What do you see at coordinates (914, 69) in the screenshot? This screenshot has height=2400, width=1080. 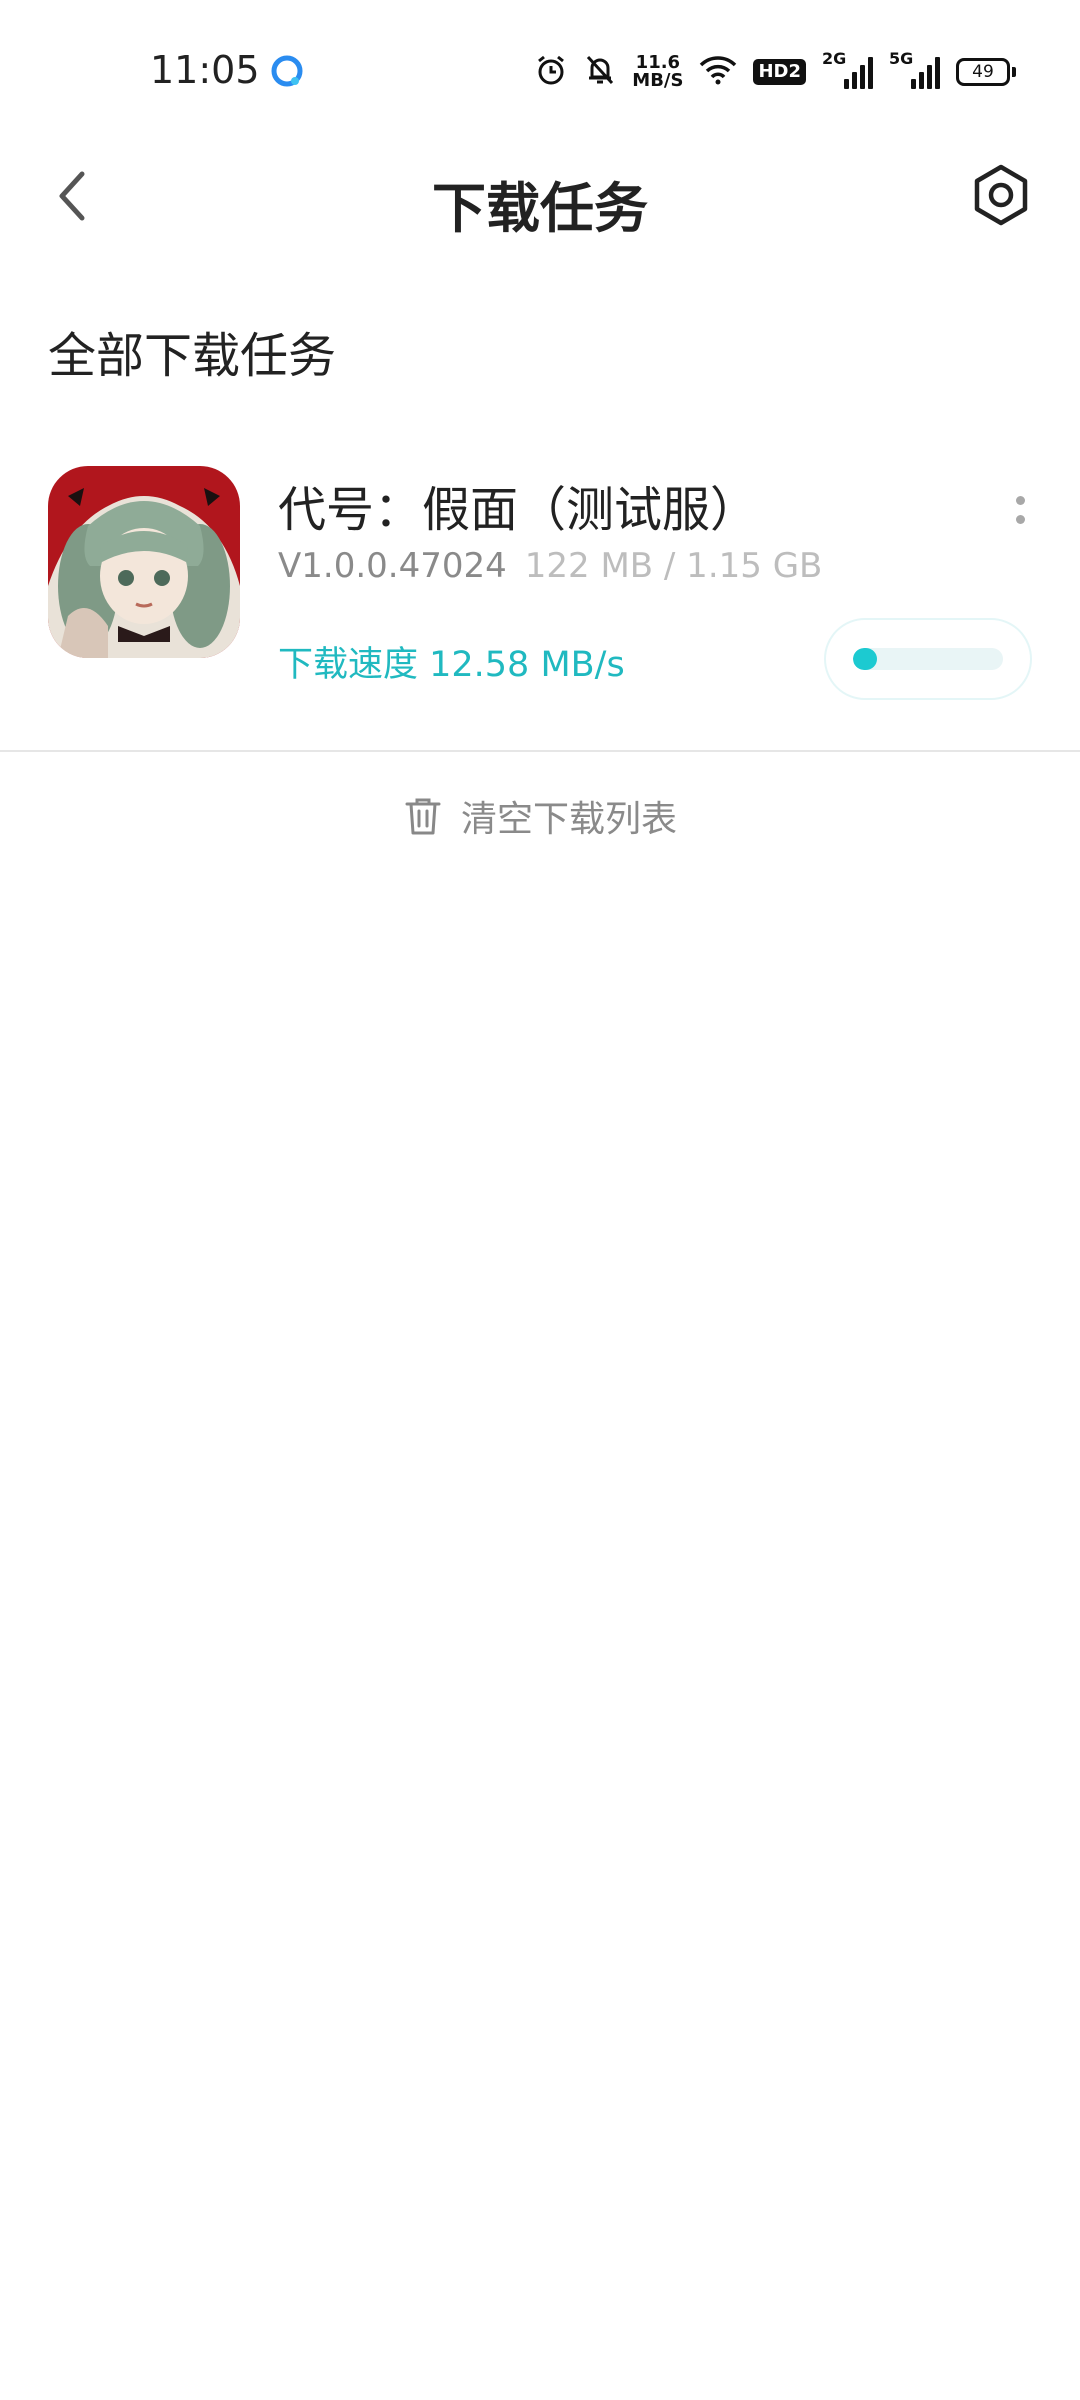 I see `sim2-signal-icon: 5G` at bounding box center [914, 69].